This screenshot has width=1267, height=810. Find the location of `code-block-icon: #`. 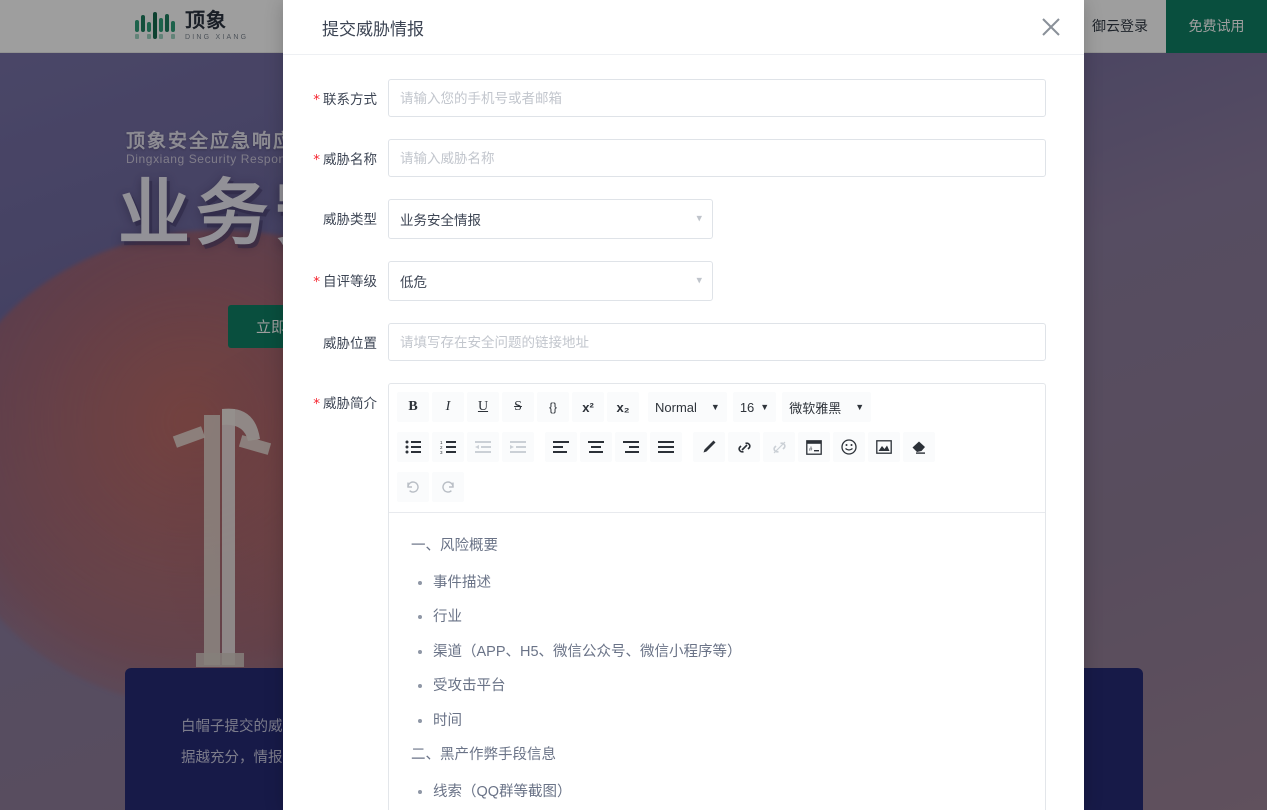

code-block-icon: # is located at coordinates (814, 447).